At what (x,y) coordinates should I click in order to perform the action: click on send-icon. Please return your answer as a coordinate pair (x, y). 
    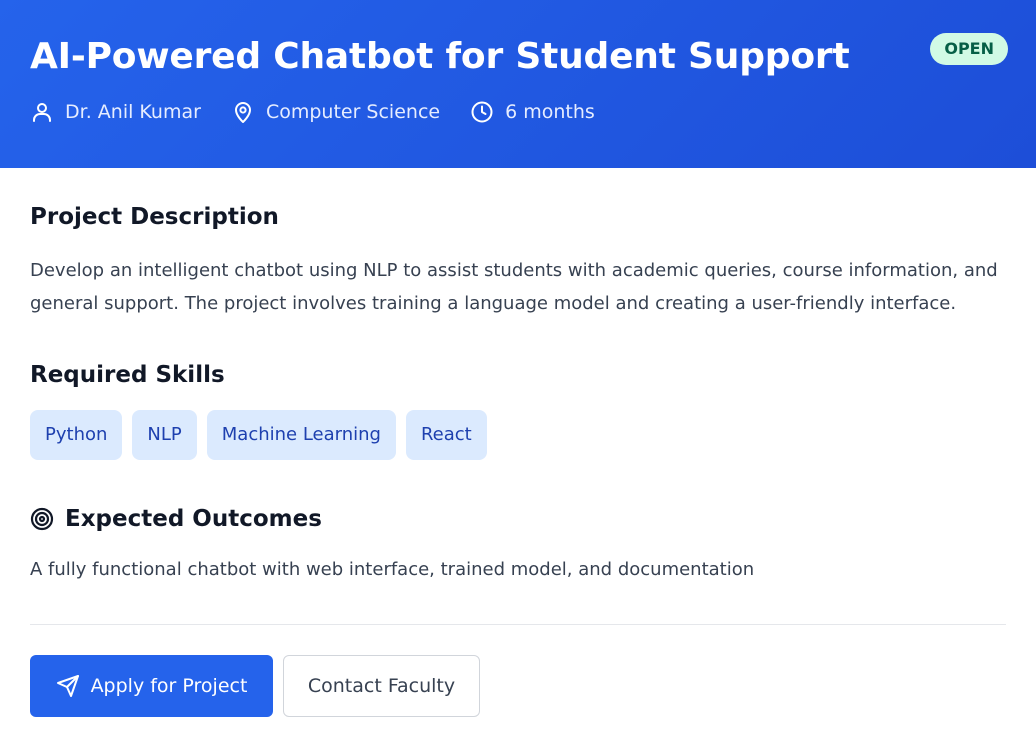
    Looking at the image, I should click on (67, 686).